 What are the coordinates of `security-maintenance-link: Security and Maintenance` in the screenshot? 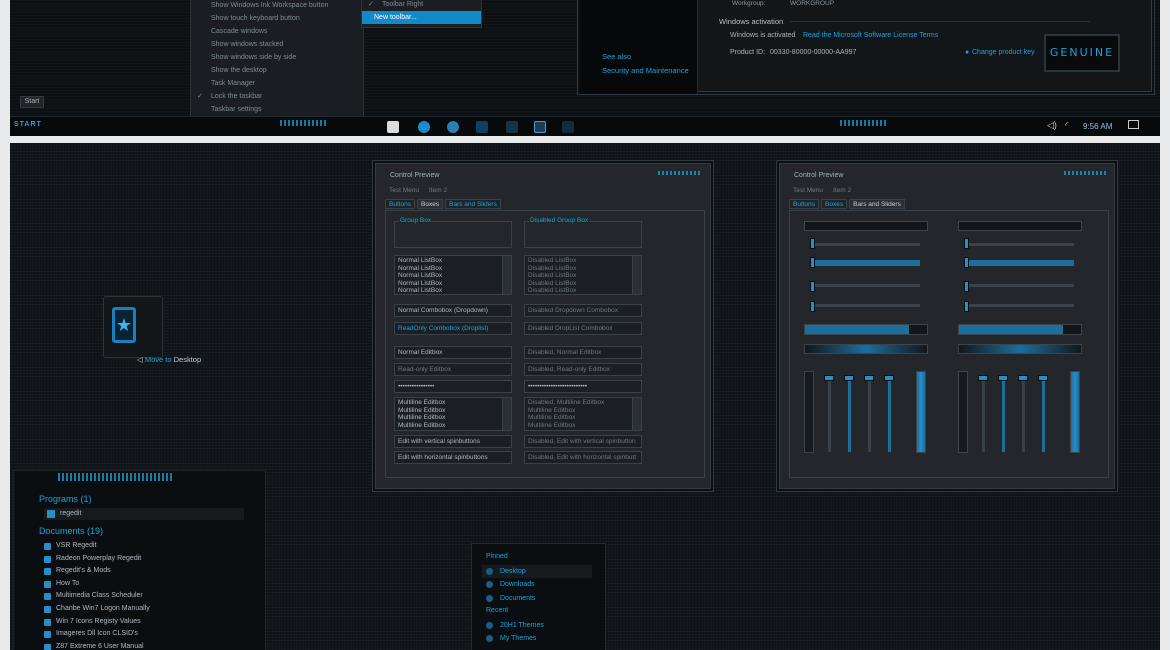 It's located at (645, 70).